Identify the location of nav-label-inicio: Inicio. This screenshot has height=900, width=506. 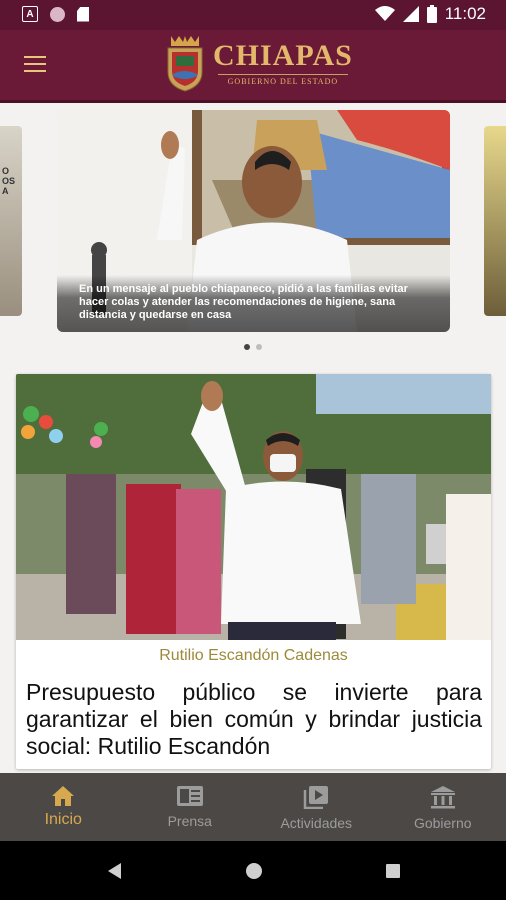
(63, 819).